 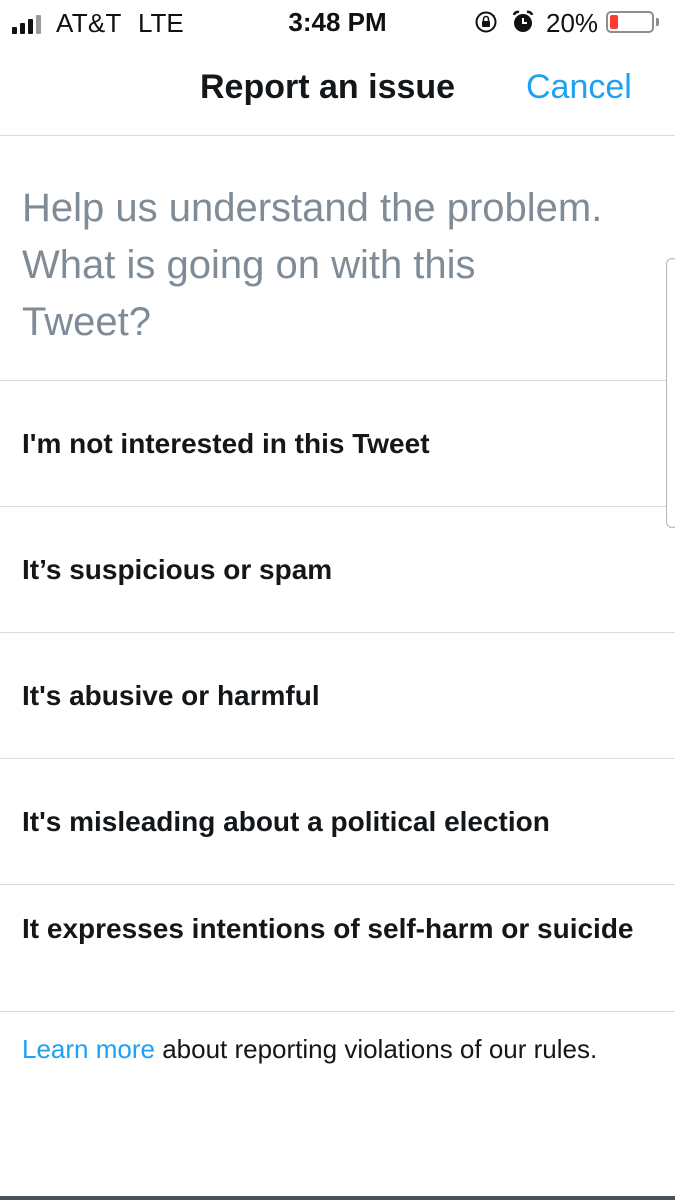 I want to click on status-bar: AT&T LTE 3:48 PM 20%, so click(x=337, y=22).